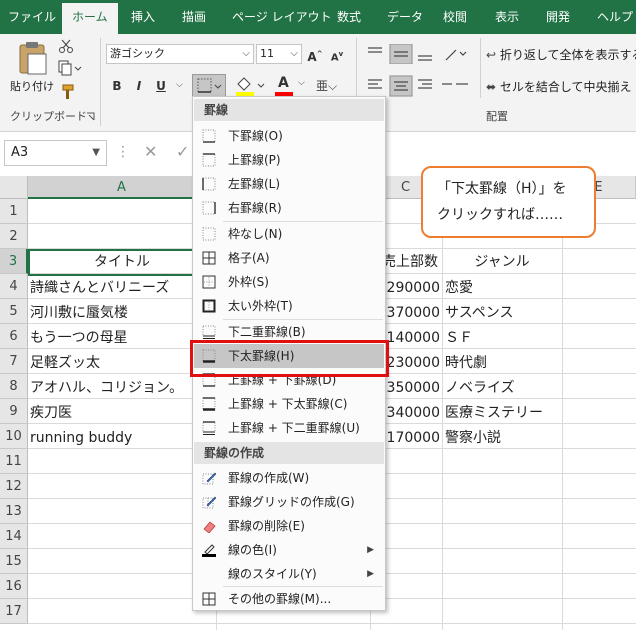 The image size is (636, 630). What do you see at coordinates (55, 153) in the screenshot?
I see `name-box: A3 ▼` at bounding box center [55, 153].